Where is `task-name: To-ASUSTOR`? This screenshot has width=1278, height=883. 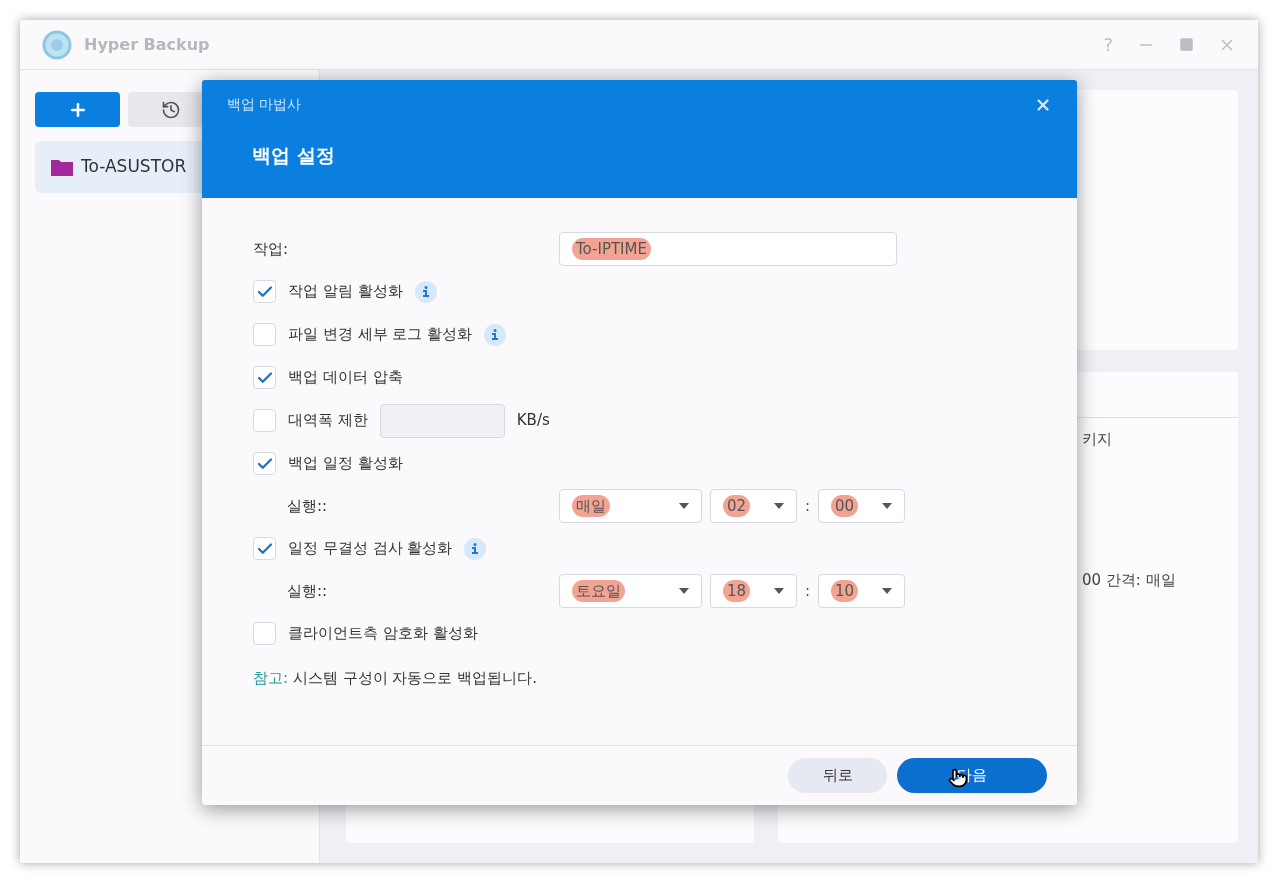
task-name: To-ASUSTOR is located at coordinates (134, 167).